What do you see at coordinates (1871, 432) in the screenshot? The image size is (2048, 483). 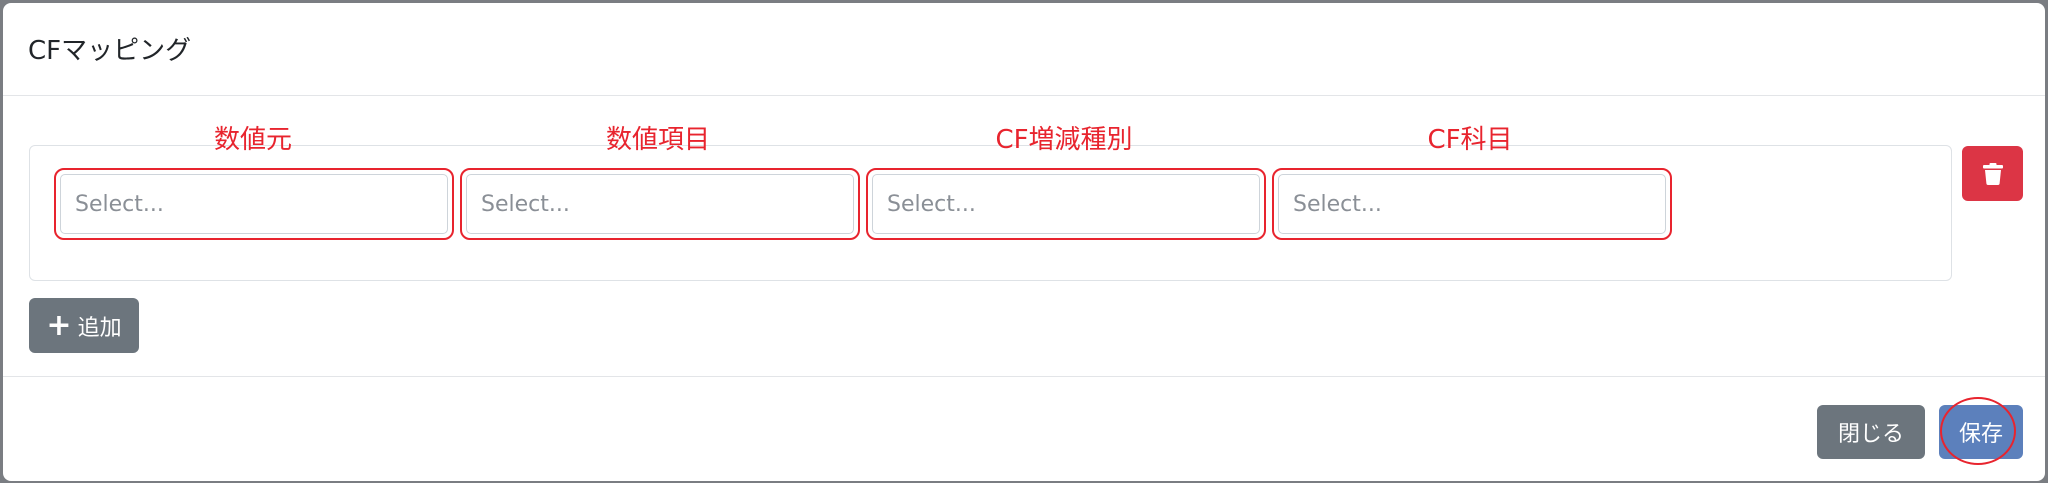 I see `close-button: 閉じる` at bounding box center [1871, 432].